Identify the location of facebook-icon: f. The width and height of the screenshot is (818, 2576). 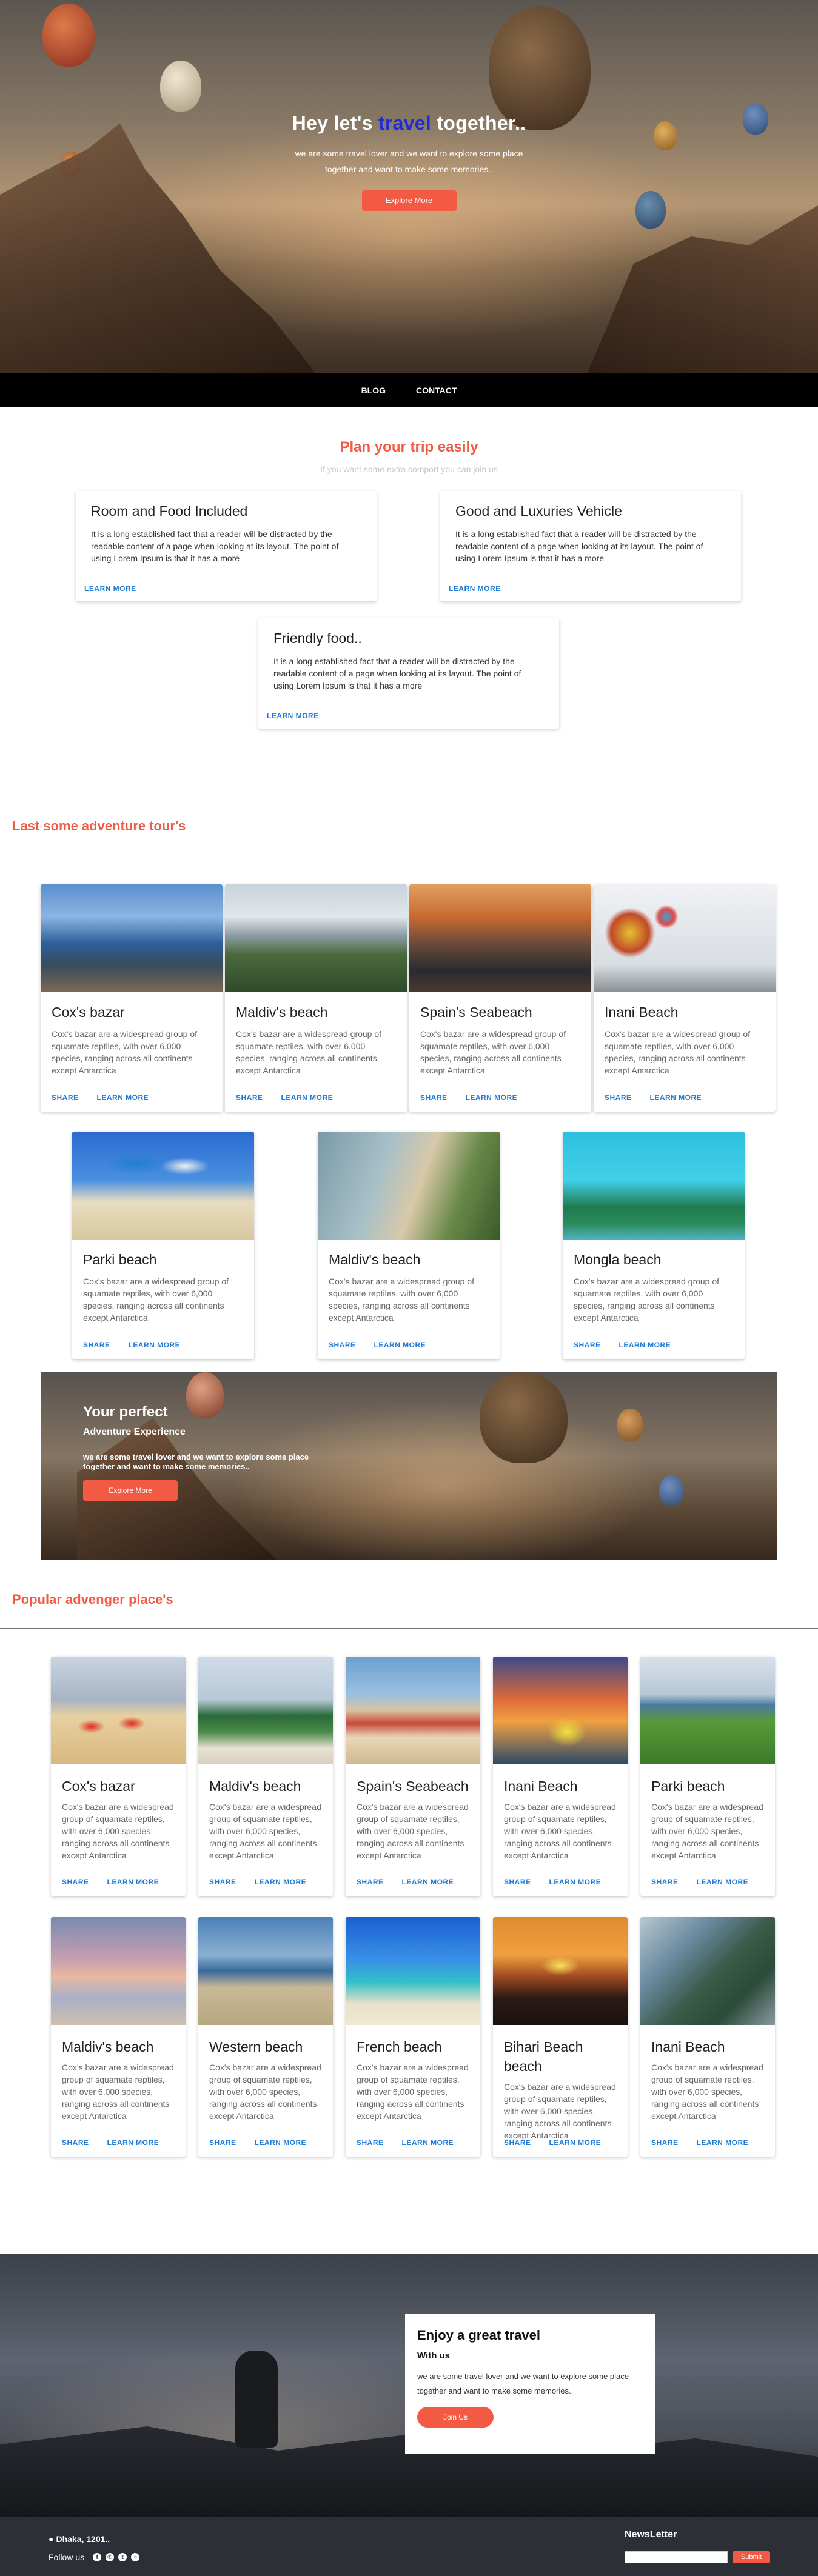
(98, 2557).